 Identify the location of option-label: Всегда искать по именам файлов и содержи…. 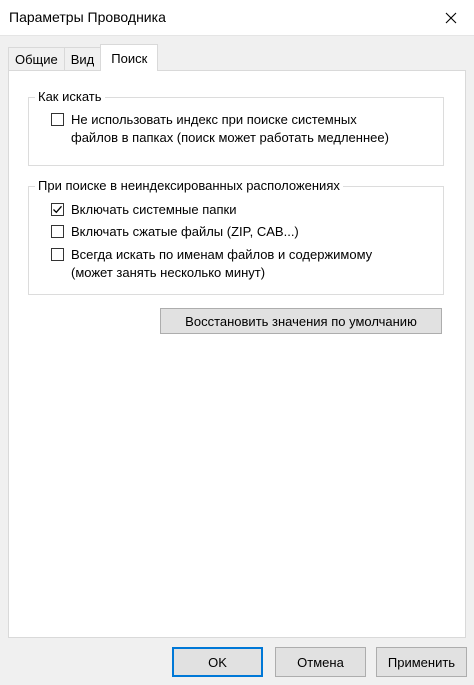
(222, 263).